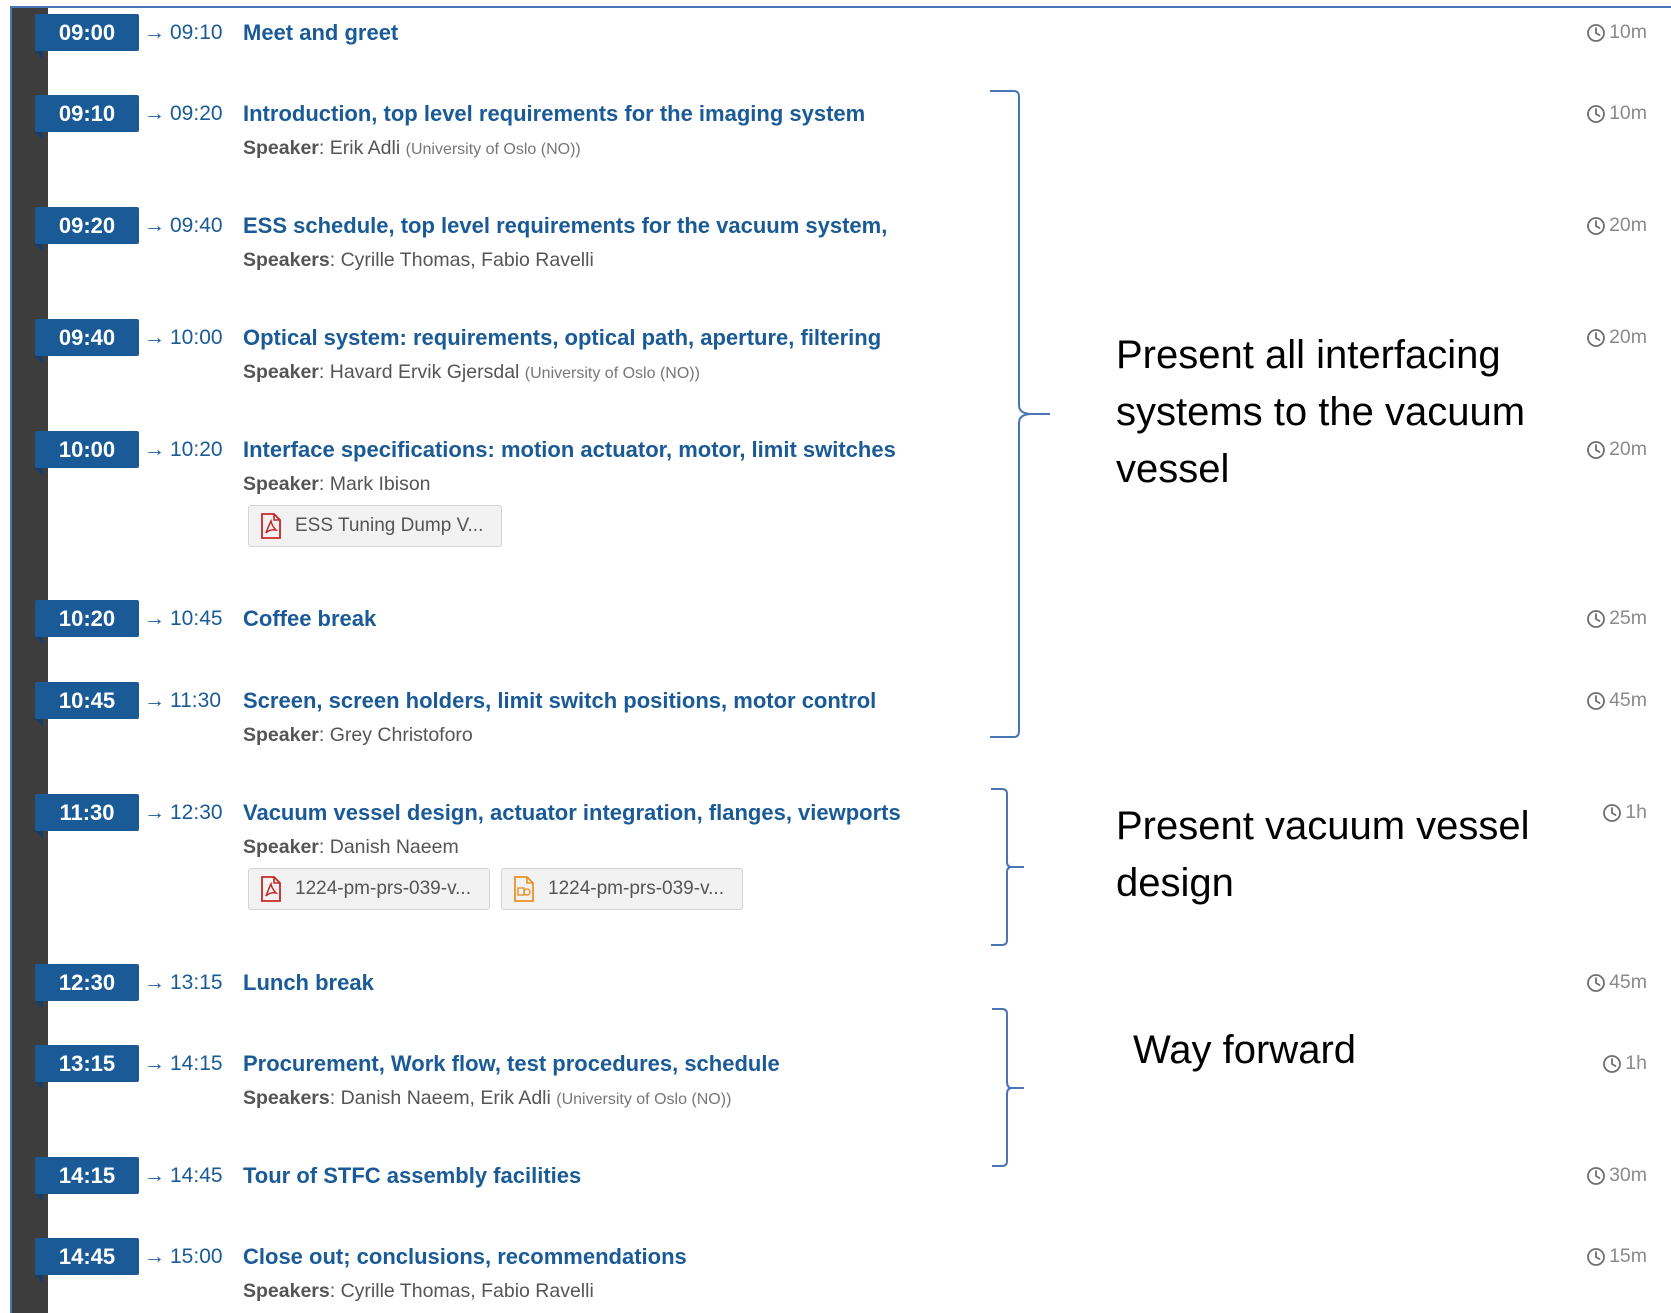  I want to click on end-time-value: 09:40, so click(196, 225).